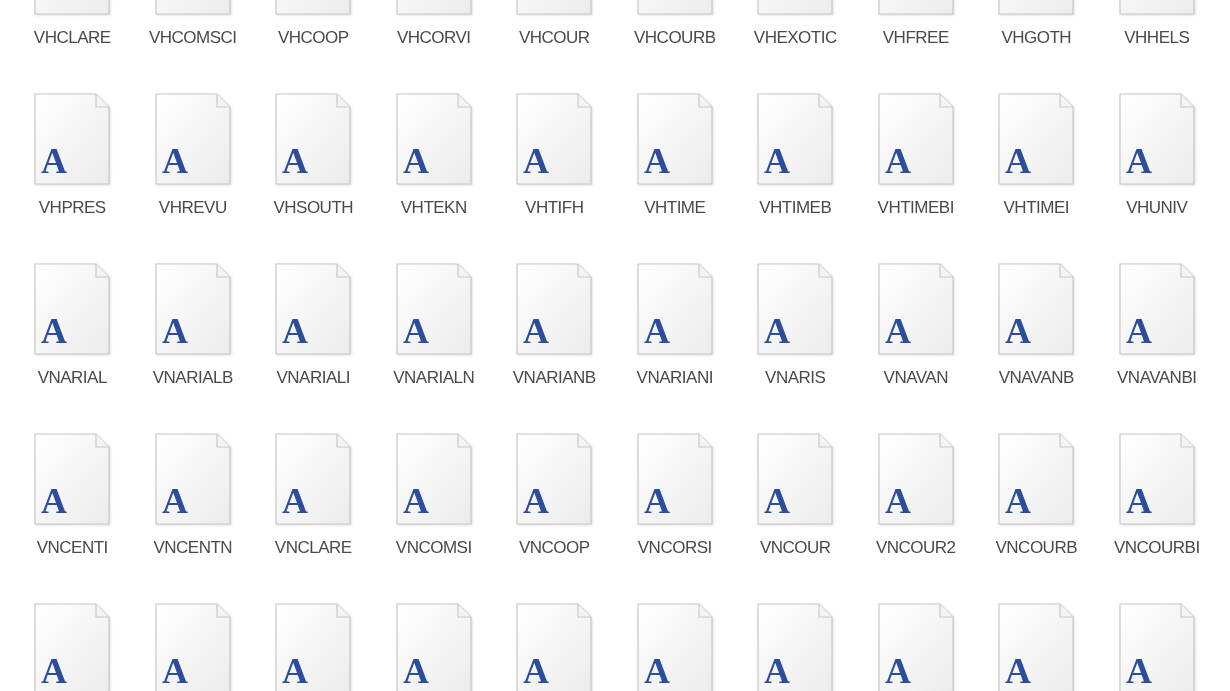 Image resolution: width=1230 pixels, height=691 pixels. Describe the element at coordinates (554, 548) in the screenshot. I see `file-name: VNCOOP` at that location.